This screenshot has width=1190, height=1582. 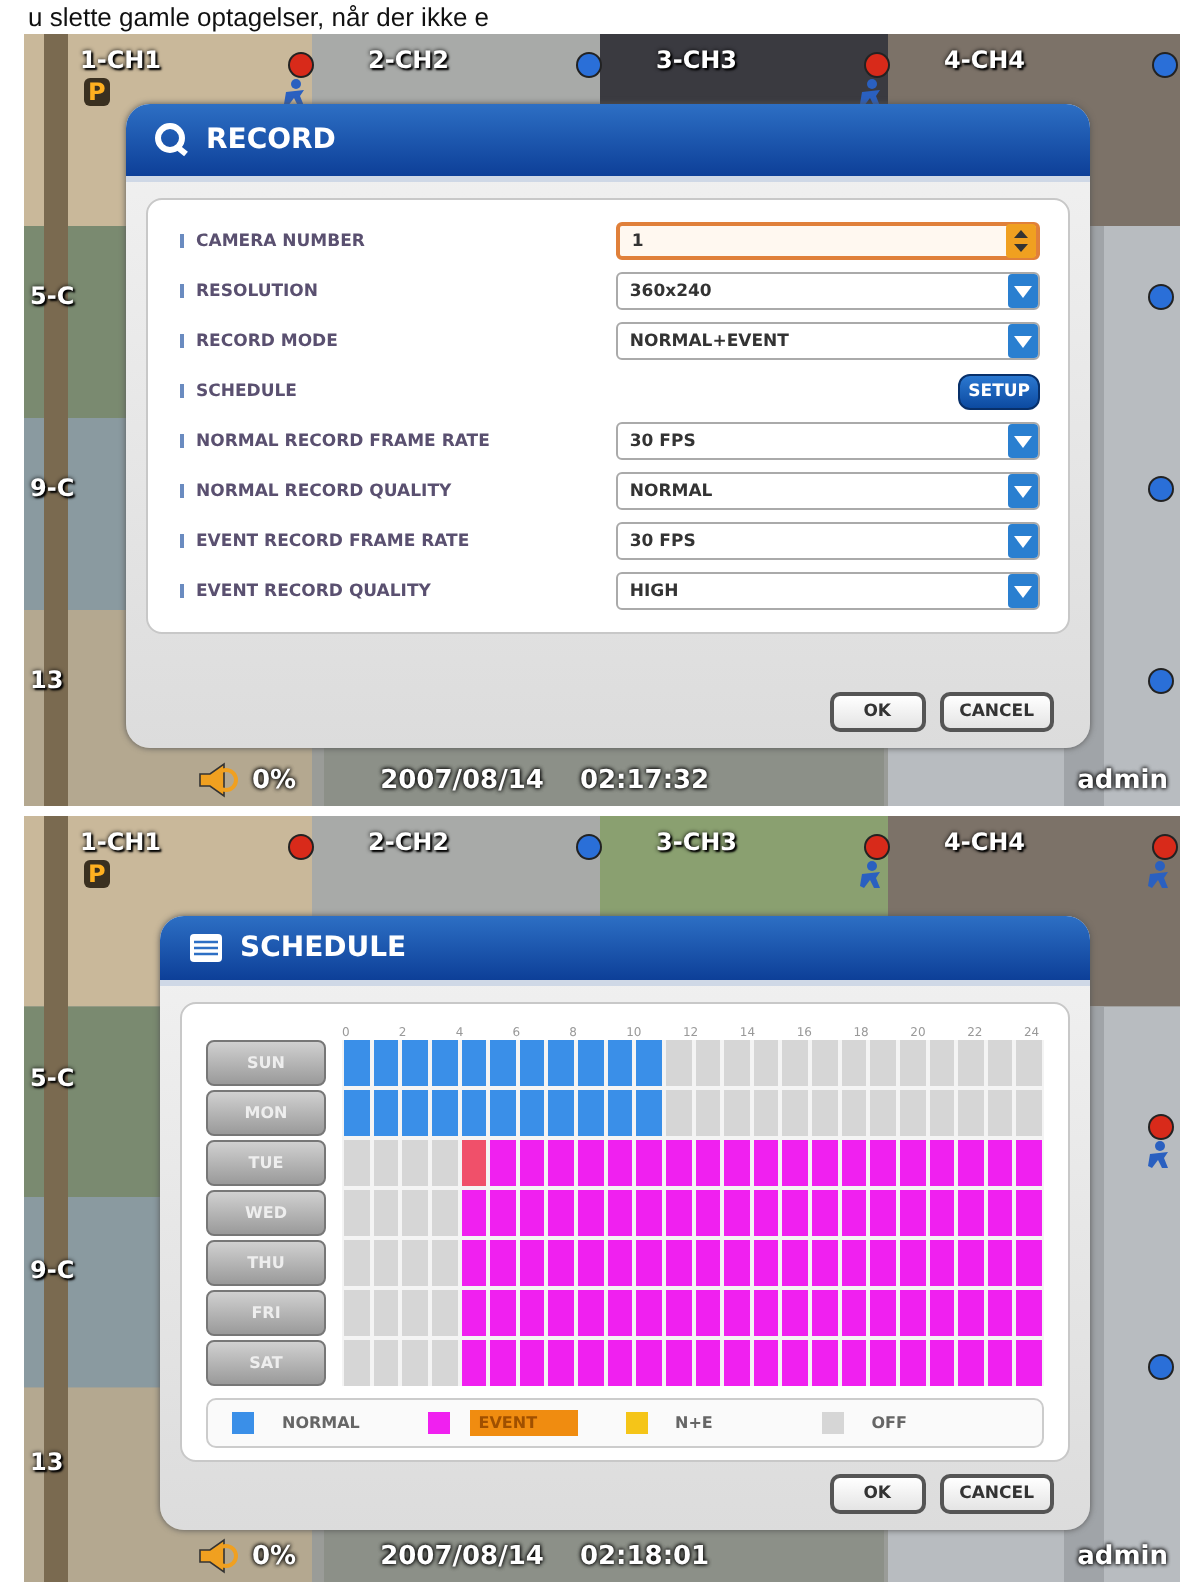 What do you see at coordinates (827, 491) in the screenshot?
I see `dropdown: NORMAL` at bounding box center [827, 491].